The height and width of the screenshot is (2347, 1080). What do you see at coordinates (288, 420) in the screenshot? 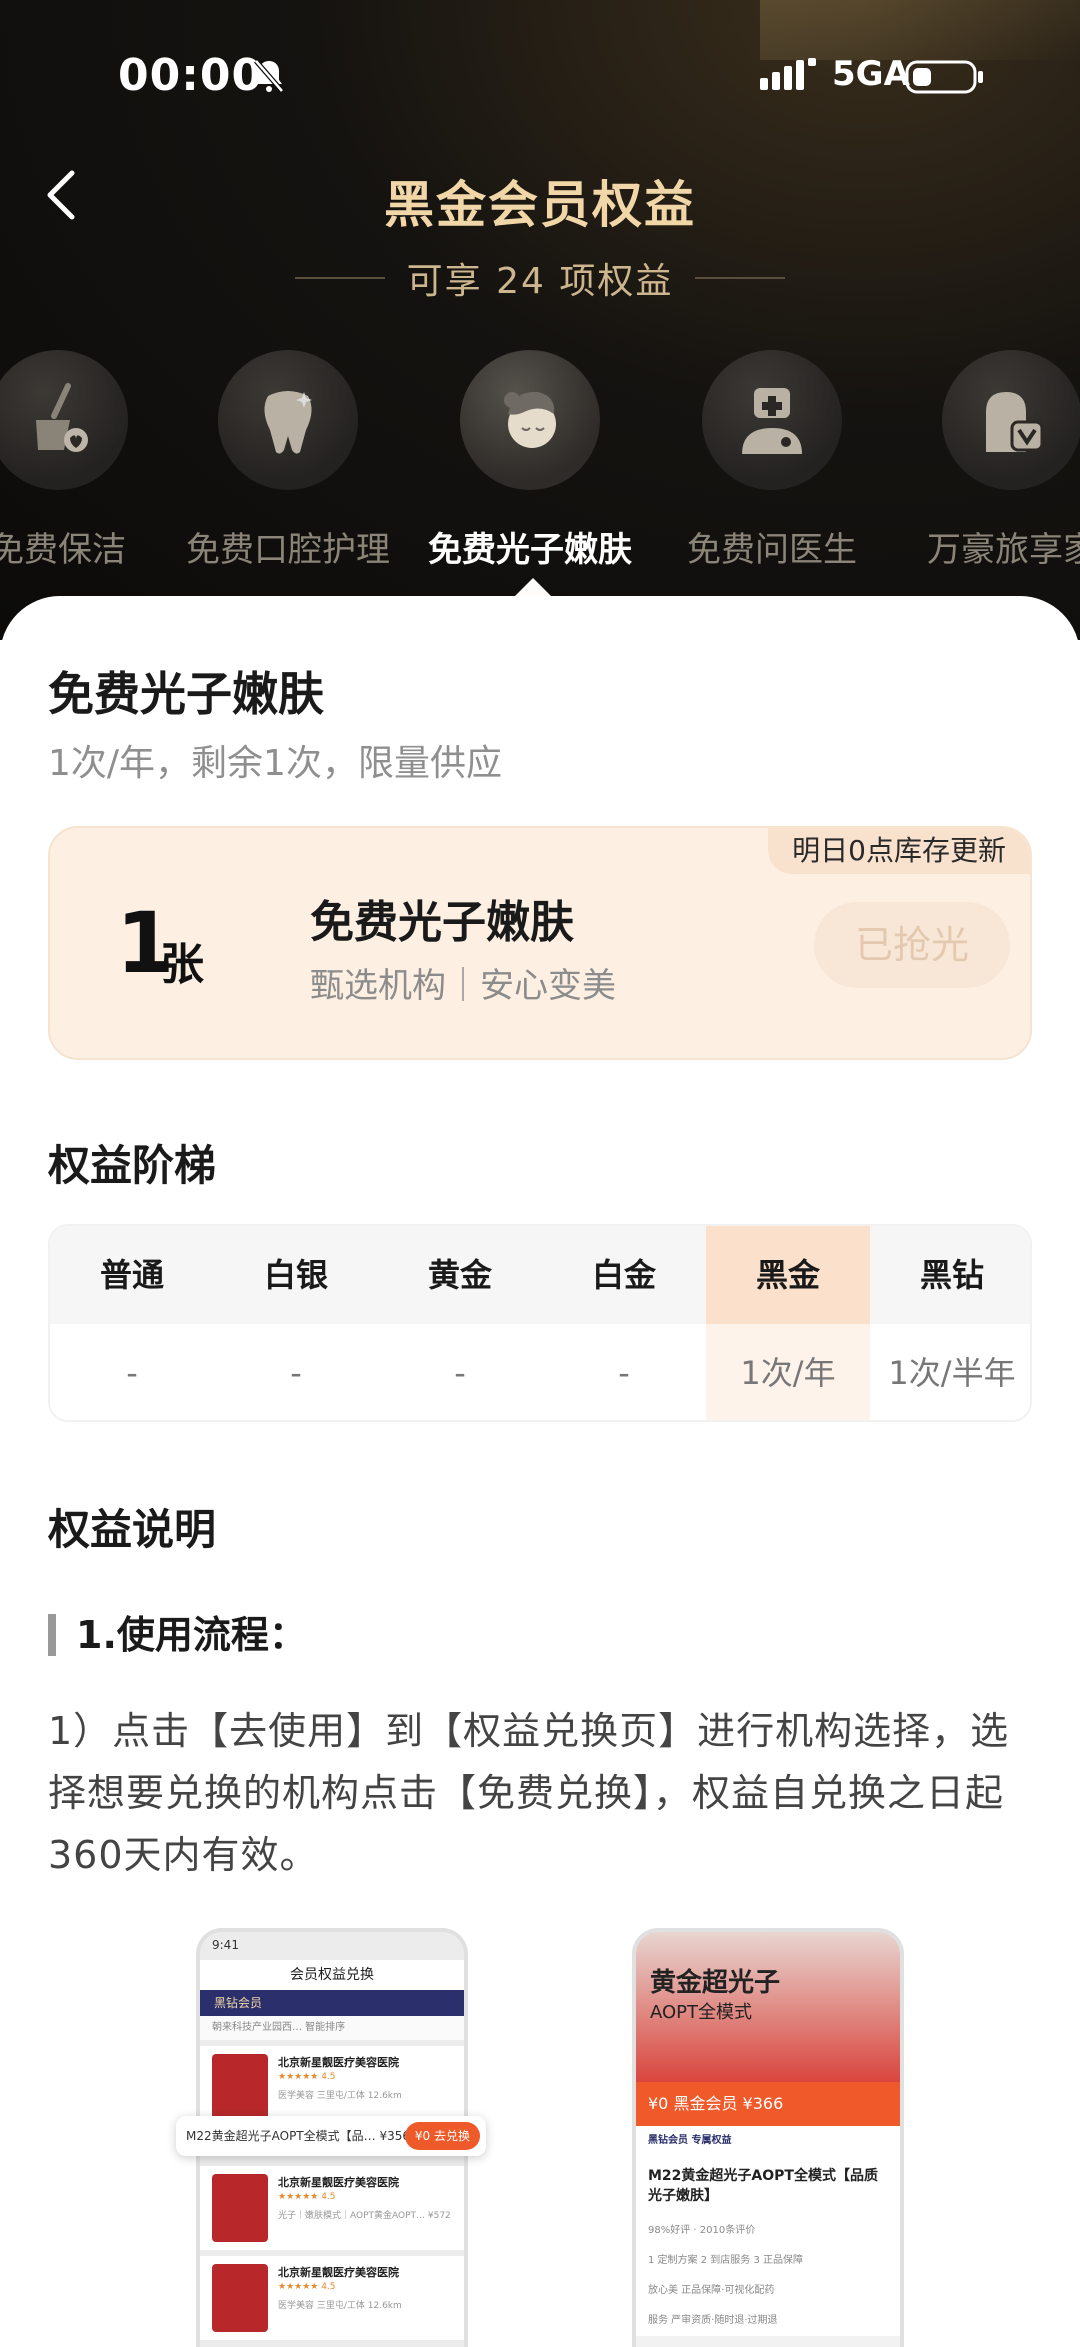
I see `tooth-icon` at bounding box center [288, 420].